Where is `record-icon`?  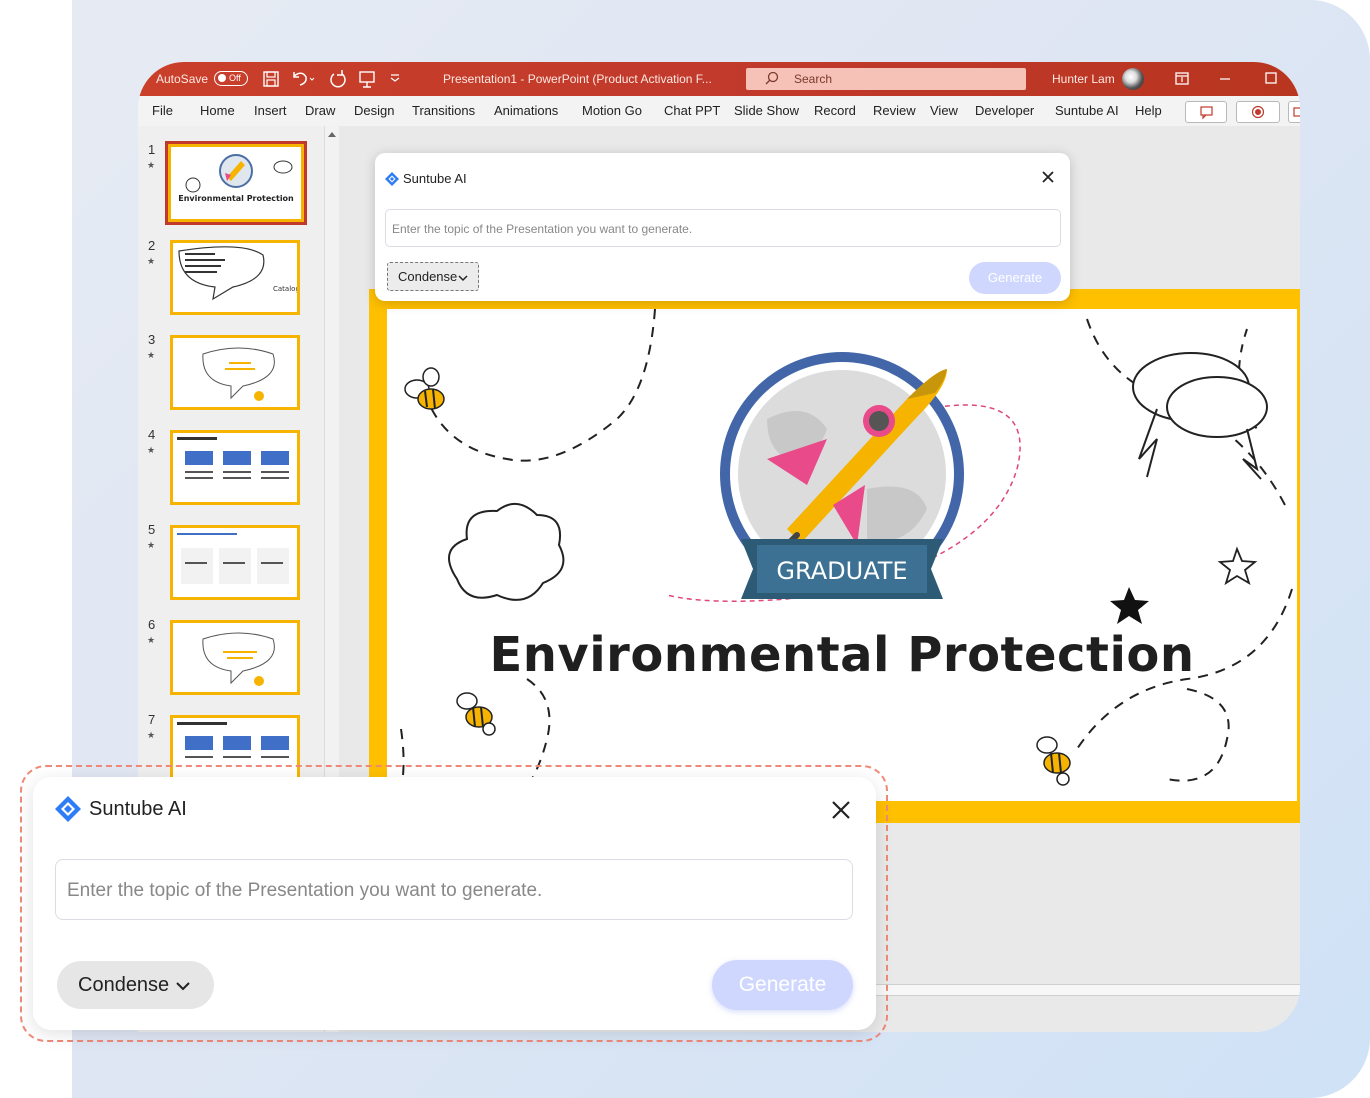 record-icon is located at coordinates (1258, 112).